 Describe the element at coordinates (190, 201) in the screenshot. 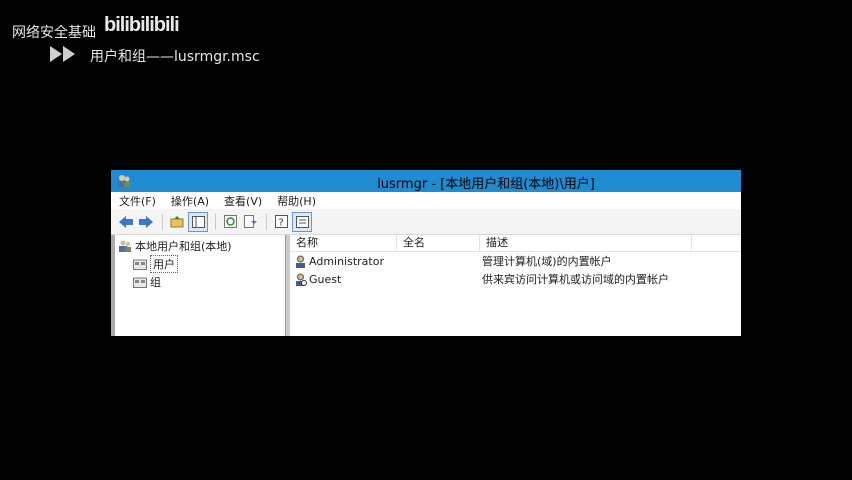

I see `menu-action: 操作(A)` at that location.